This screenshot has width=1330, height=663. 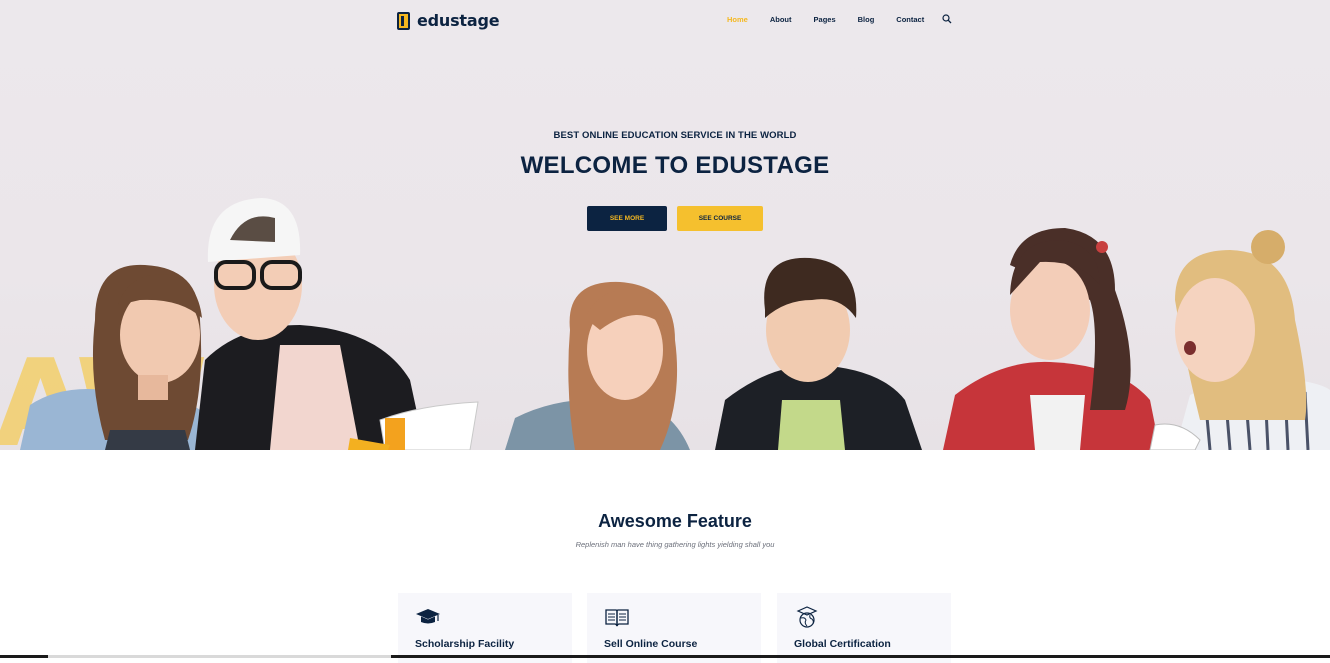 I want to click on student-girl-left, so click(x=120, y=357).